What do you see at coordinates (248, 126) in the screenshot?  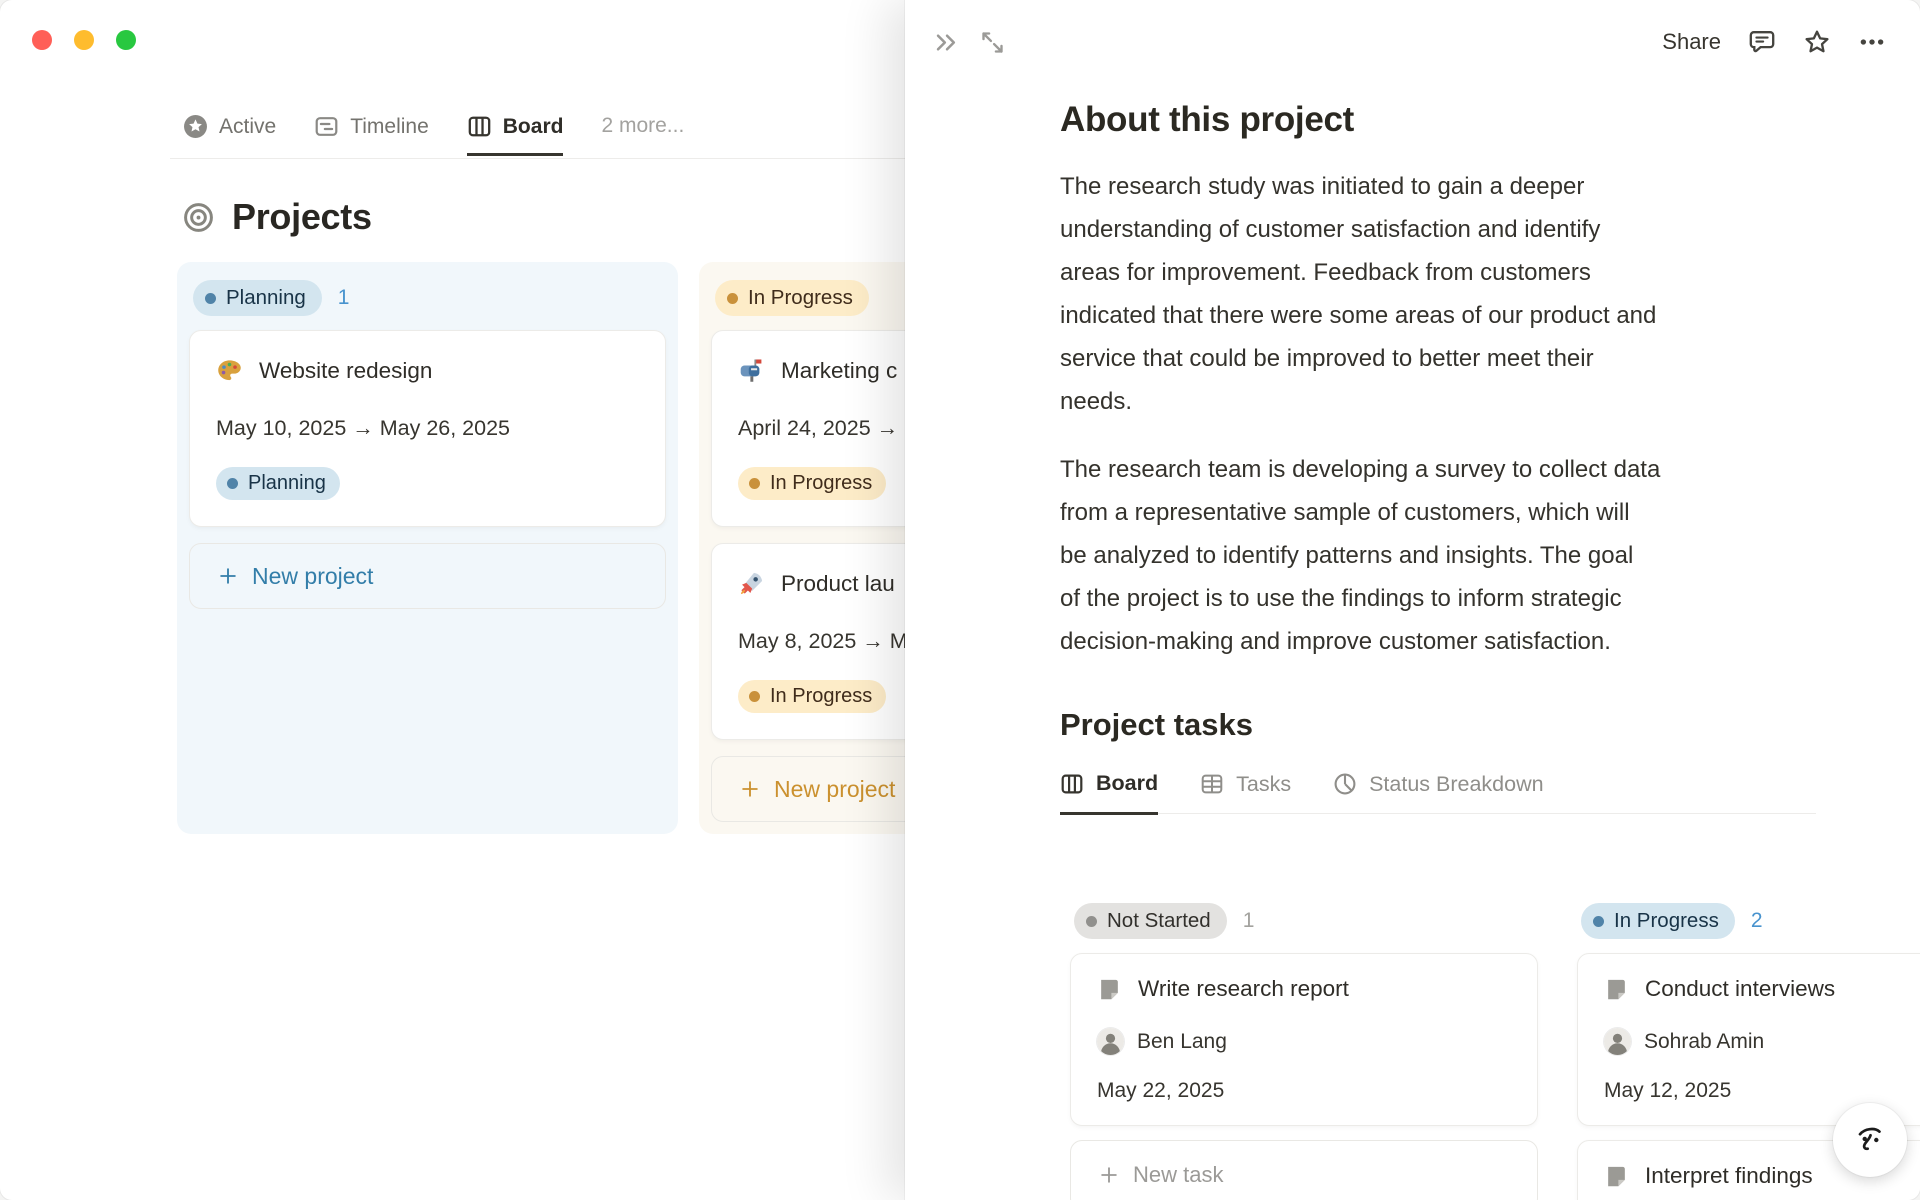 I see `tab-label: Active` at bounding box center [248, 126].